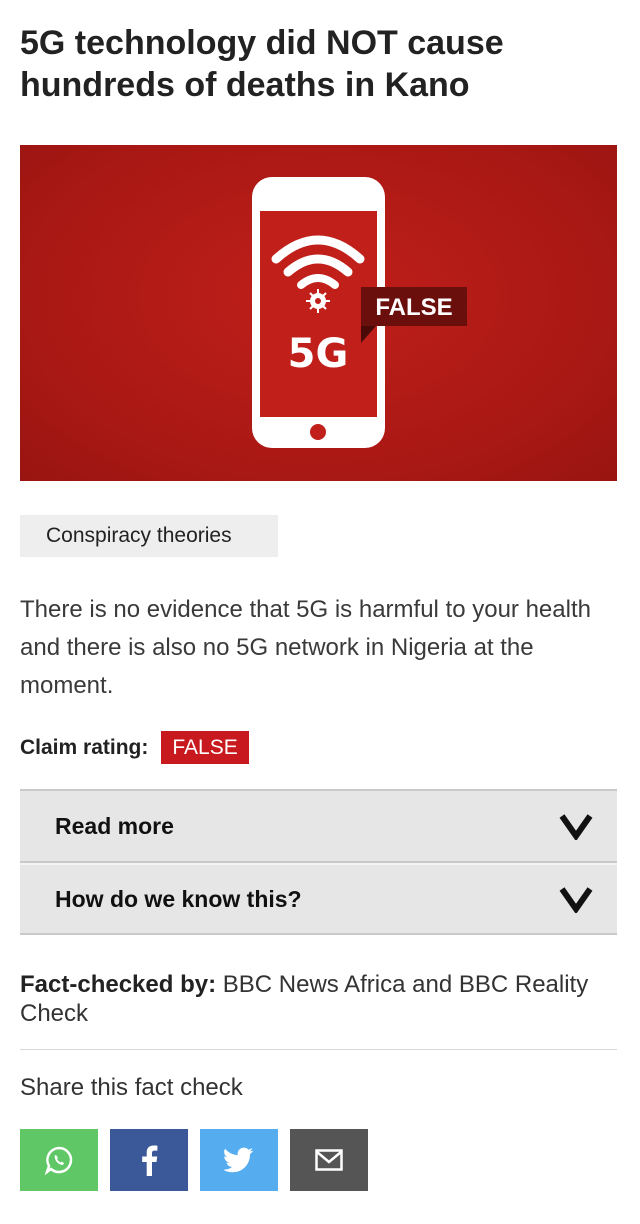 The image size is (640, 1224). I want to click on phone-home-button, so click(318, 432).